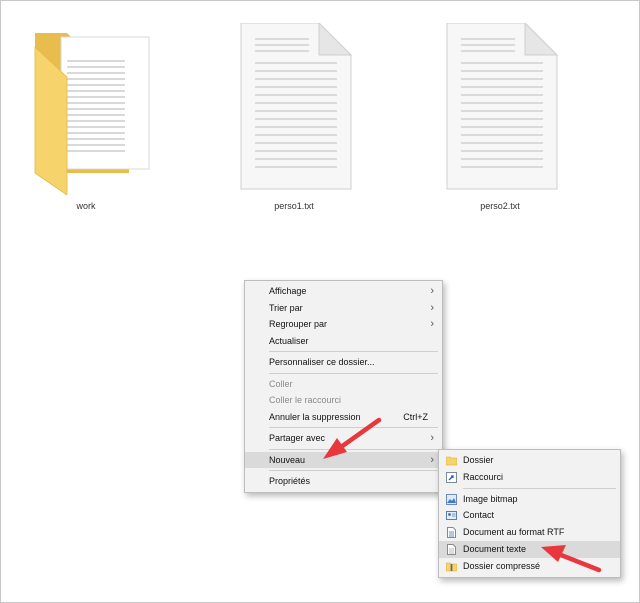  I want to click on submenu-item-raccourci: Raccourci, so click(529, 477).